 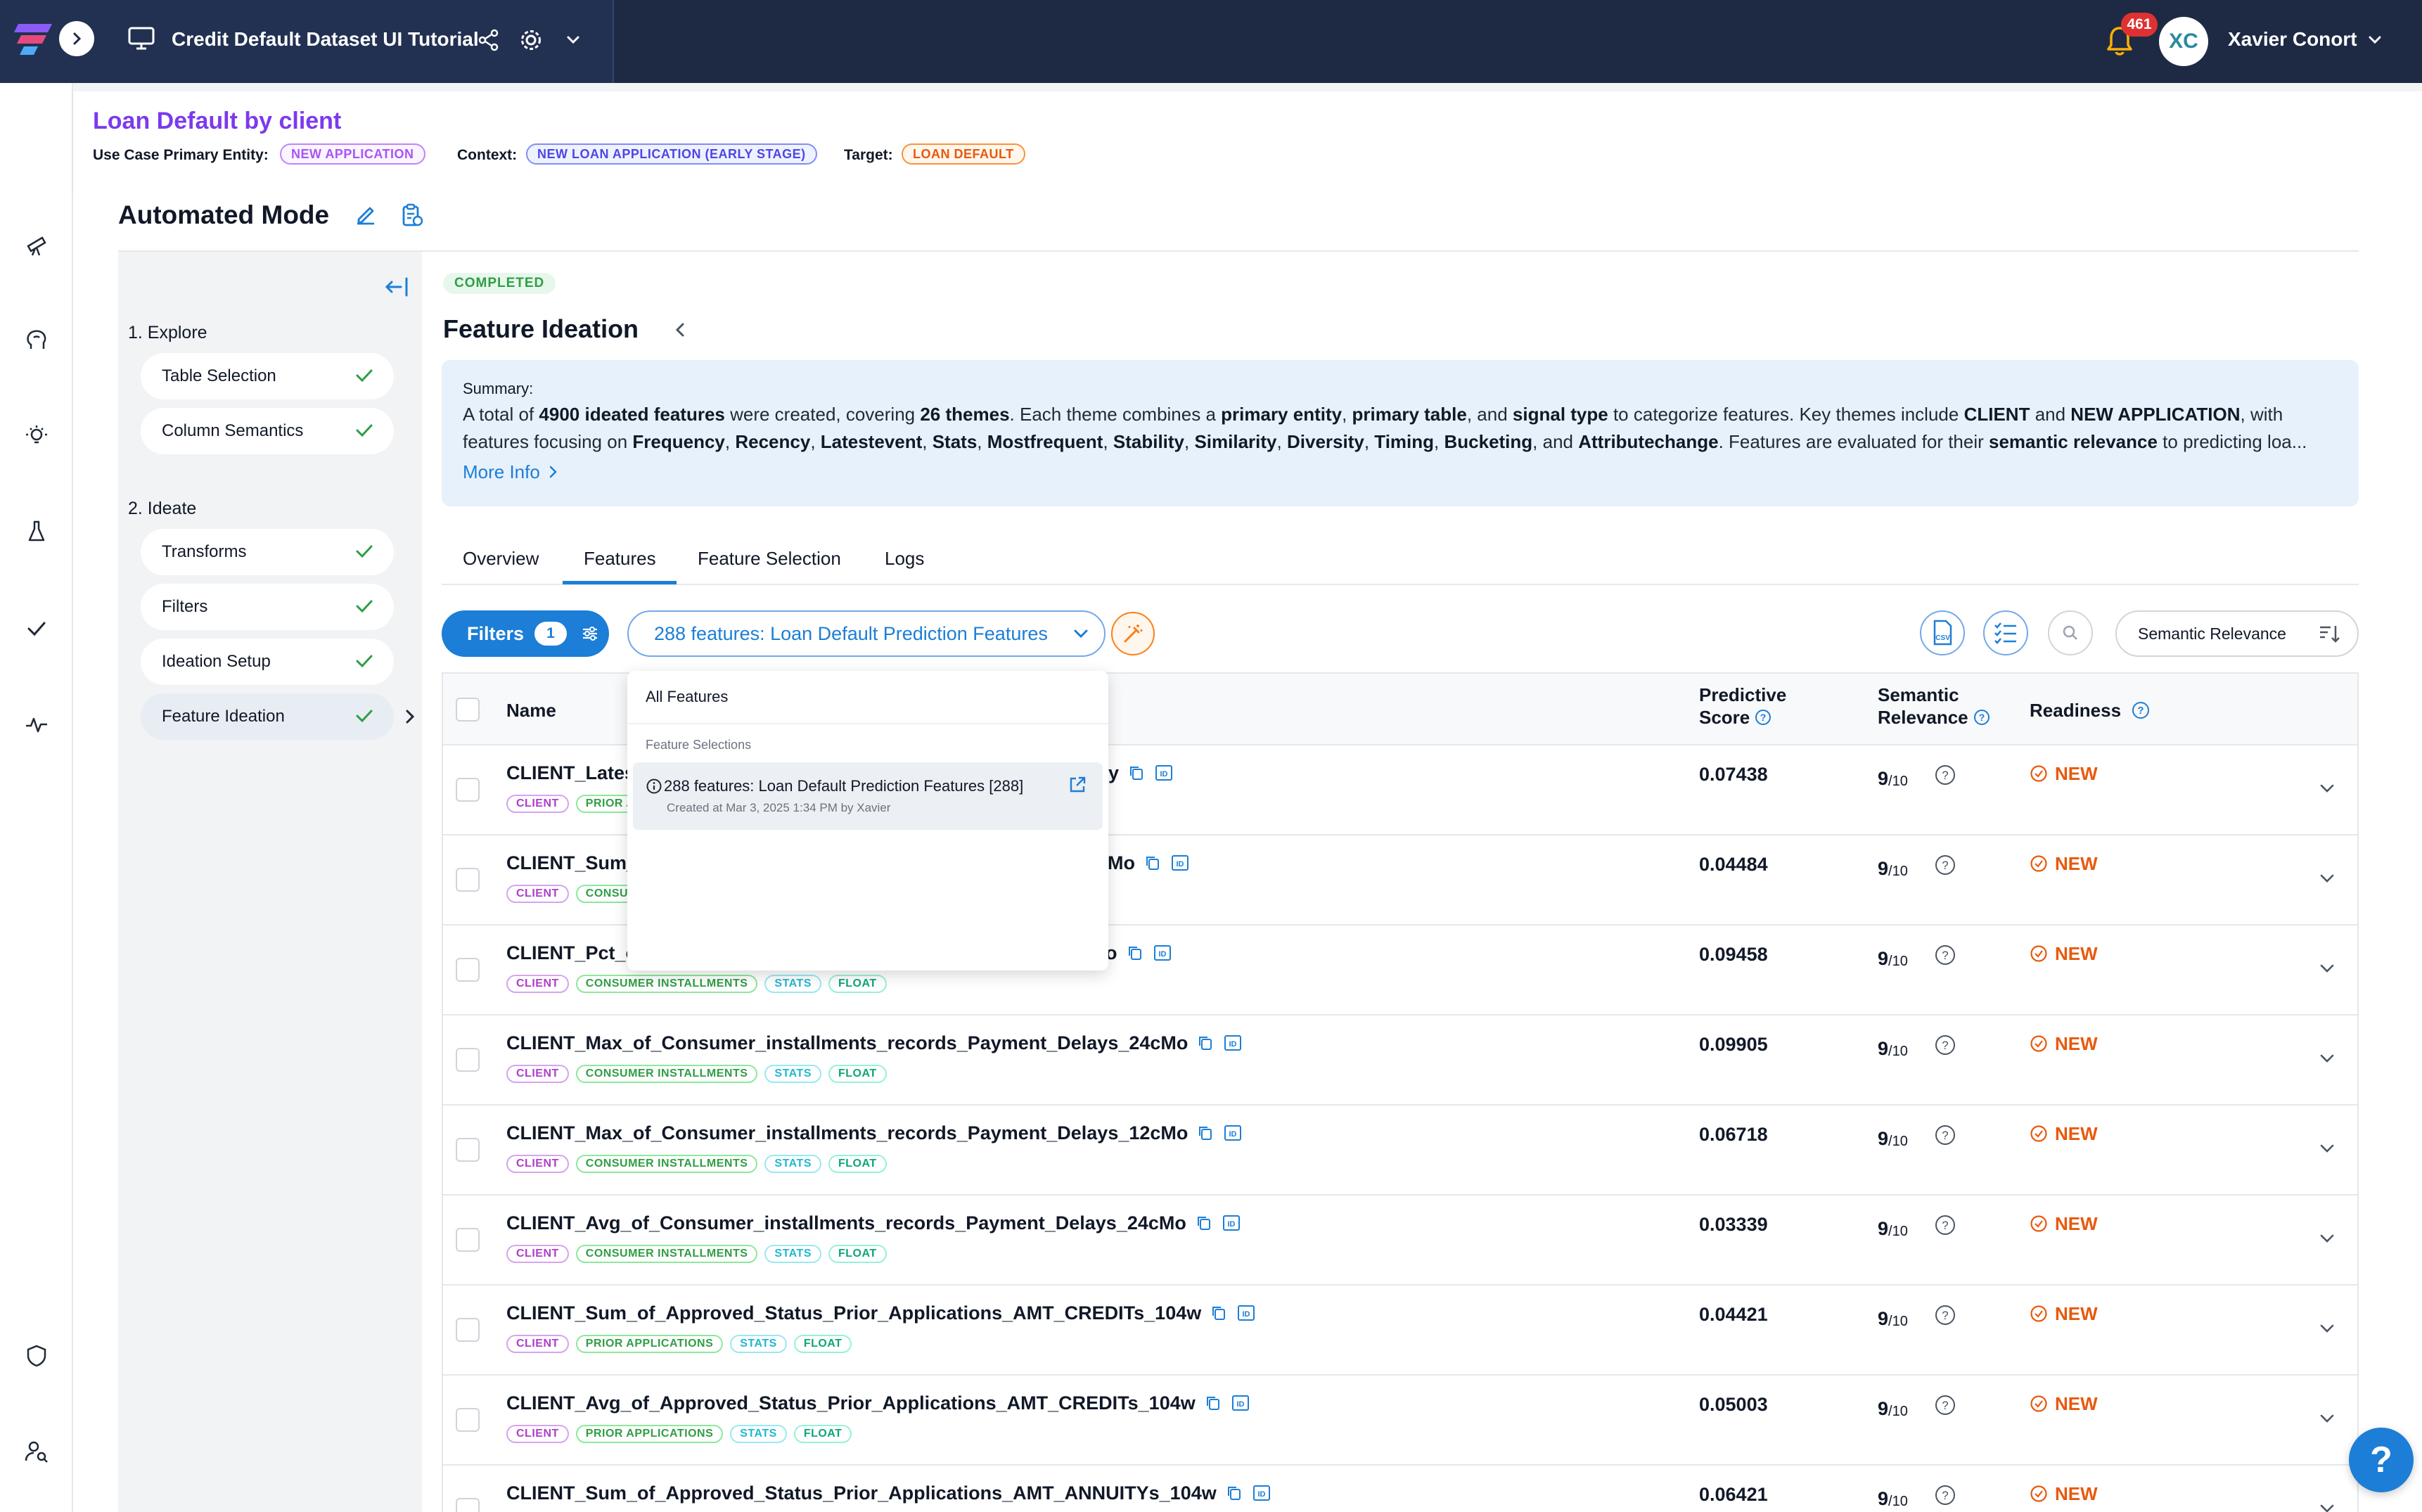 I want to click on shield-icon, so click(x=37, y=1355).